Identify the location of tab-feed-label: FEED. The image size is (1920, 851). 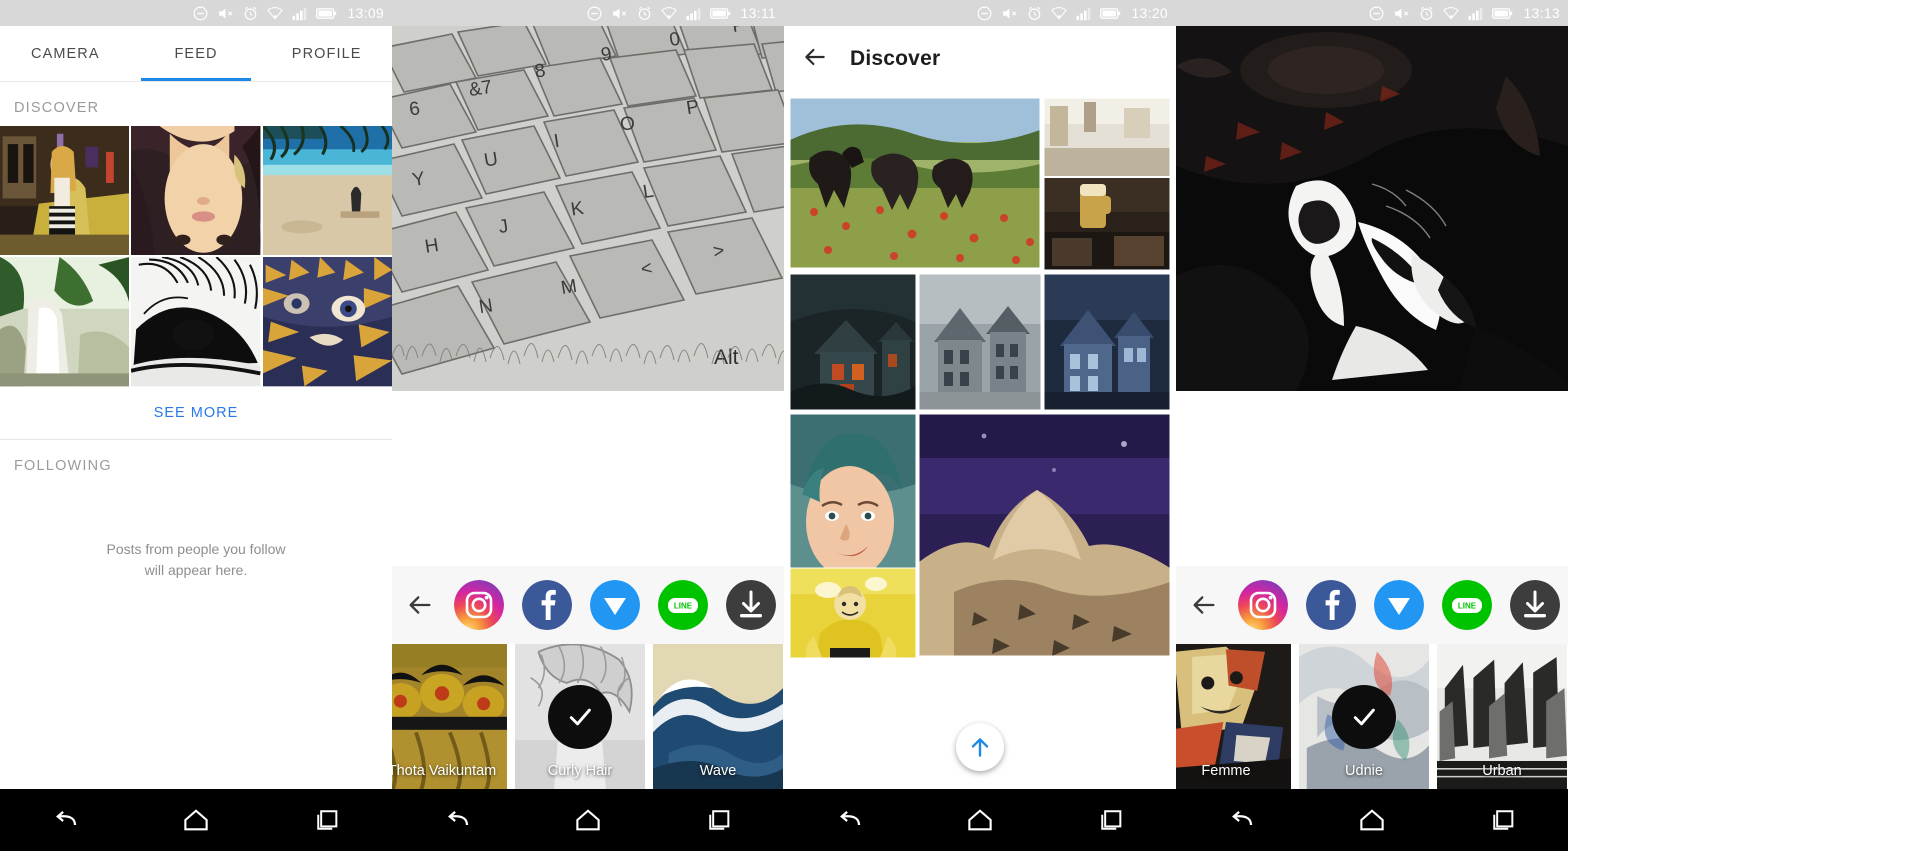
(196, 53).